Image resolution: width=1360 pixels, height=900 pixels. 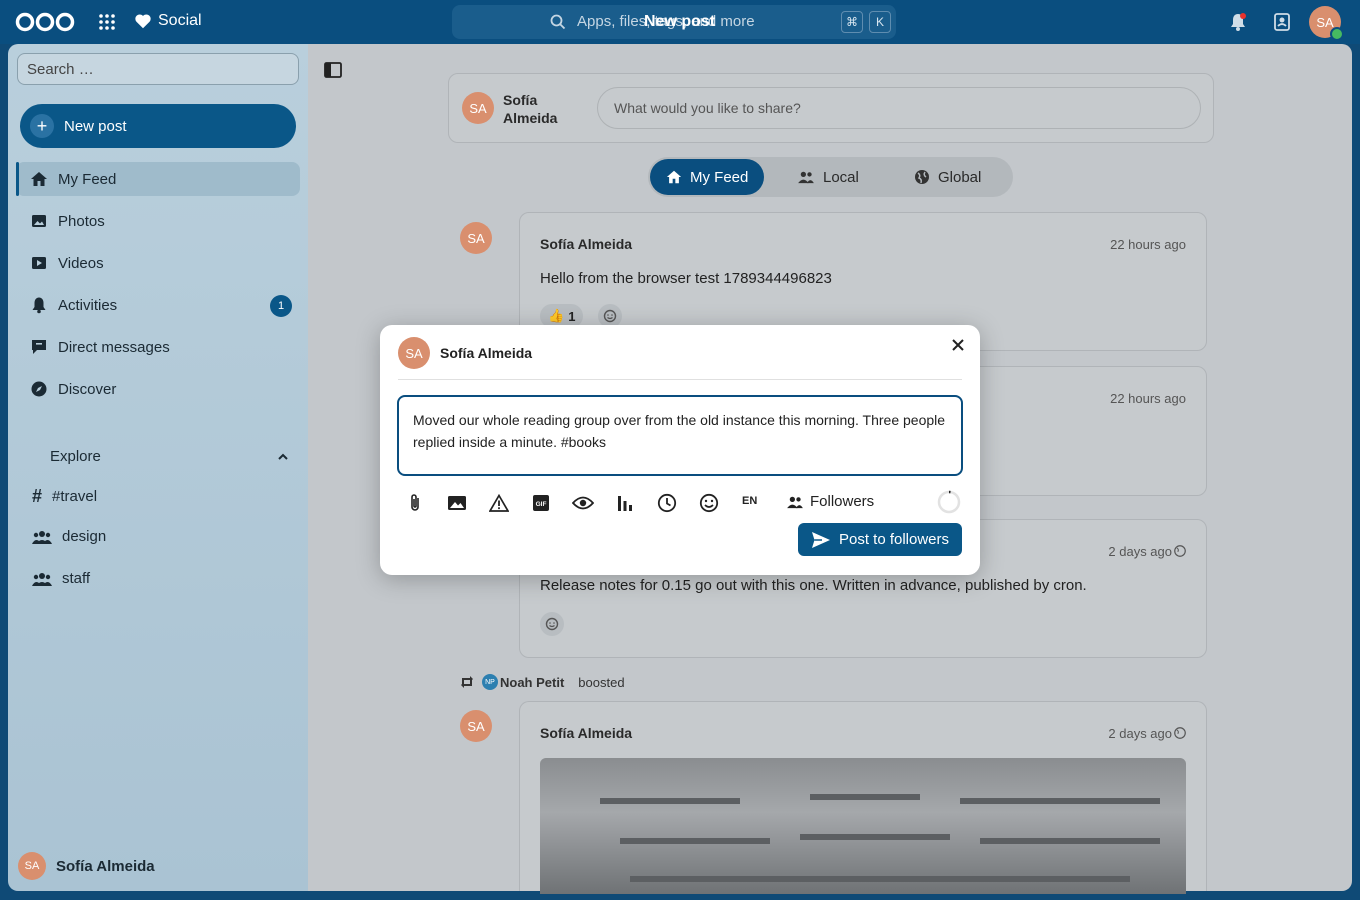 I want to click on sidebar-user-name: Sofía Almeida, so click(x=105, y=866).